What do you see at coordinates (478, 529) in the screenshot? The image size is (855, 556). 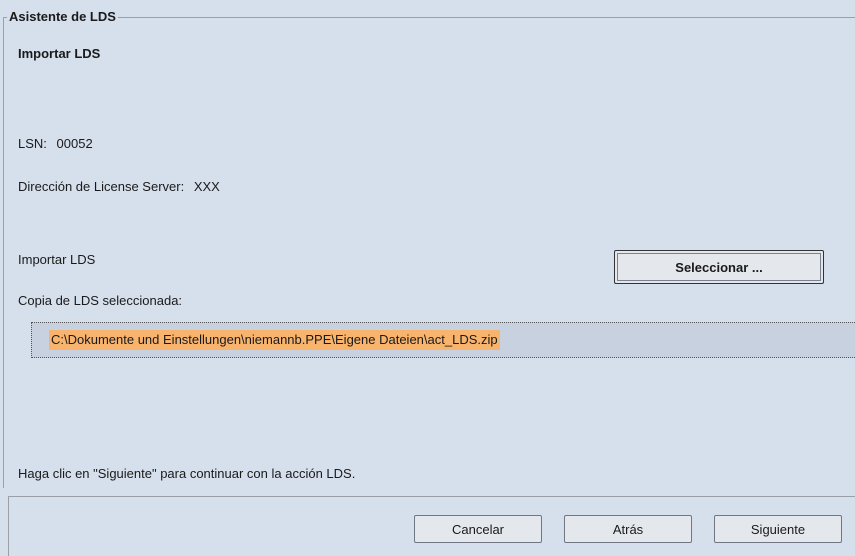 I see `cancel-button: Cancelar` at bounding box center [478, 529].